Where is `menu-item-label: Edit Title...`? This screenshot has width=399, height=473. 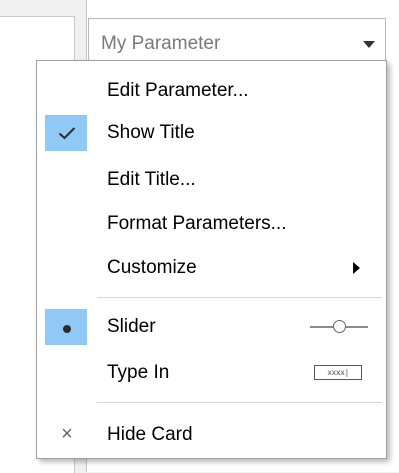 menu-item-label: Edit Title... is located at coordinates (151, 179).